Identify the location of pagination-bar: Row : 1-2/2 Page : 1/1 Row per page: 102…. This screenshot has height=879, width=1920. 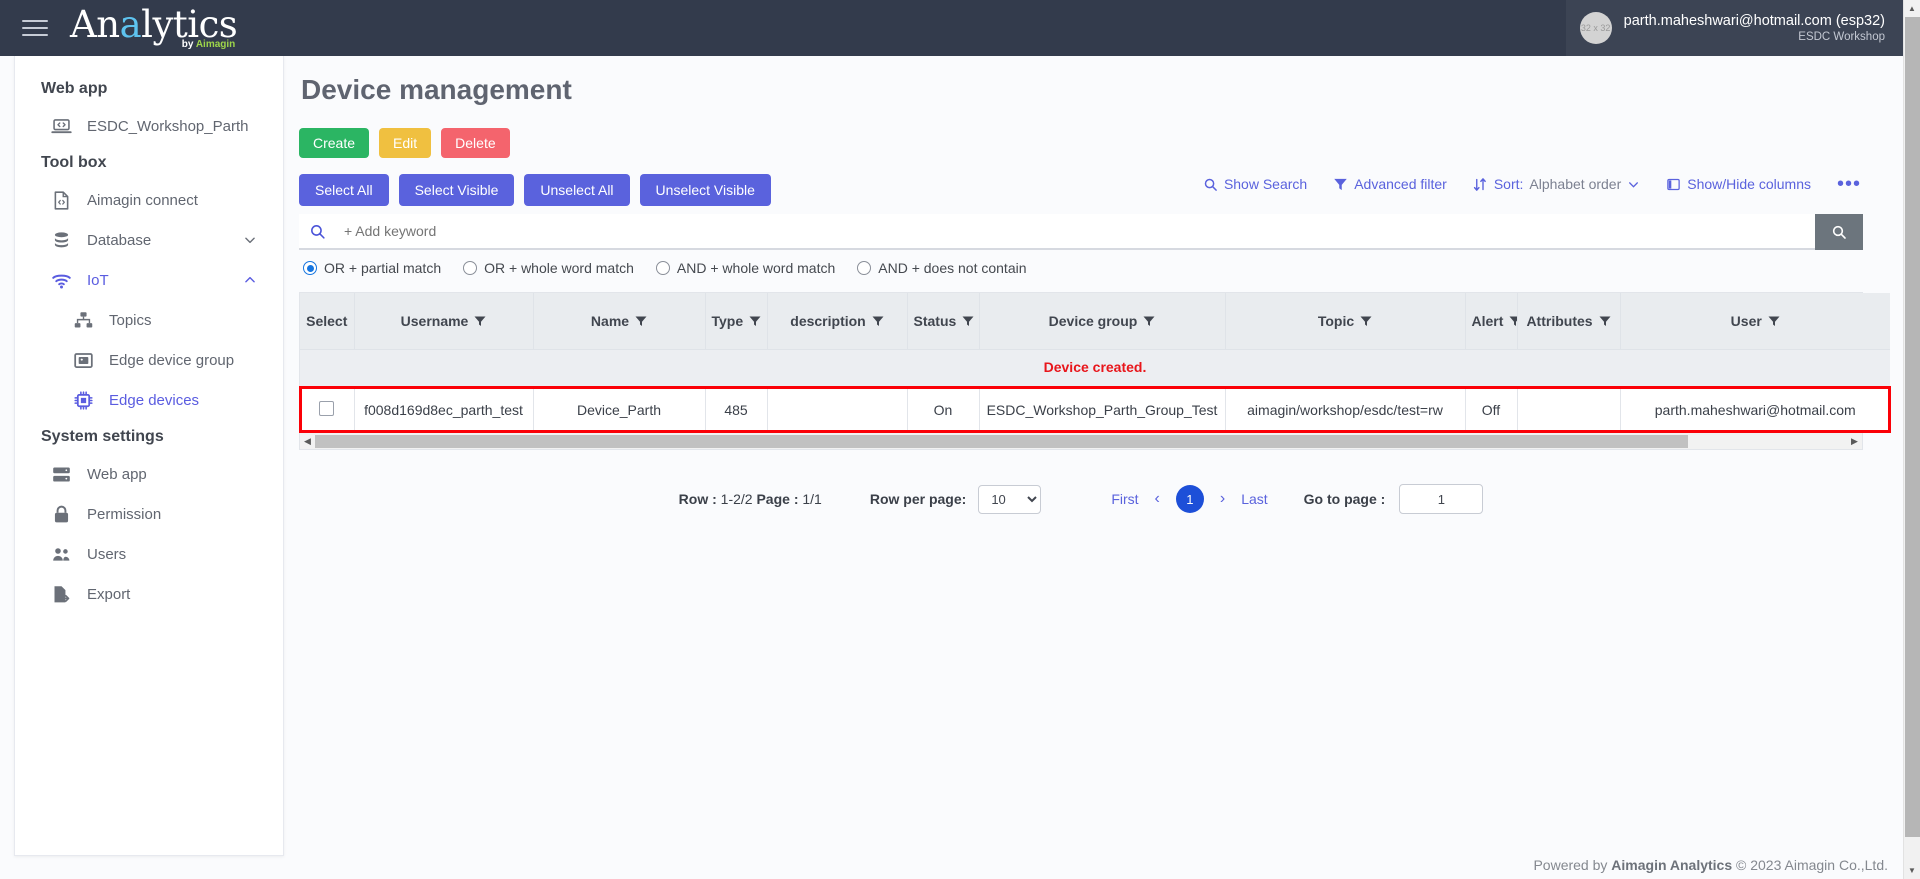
(1081, 499).